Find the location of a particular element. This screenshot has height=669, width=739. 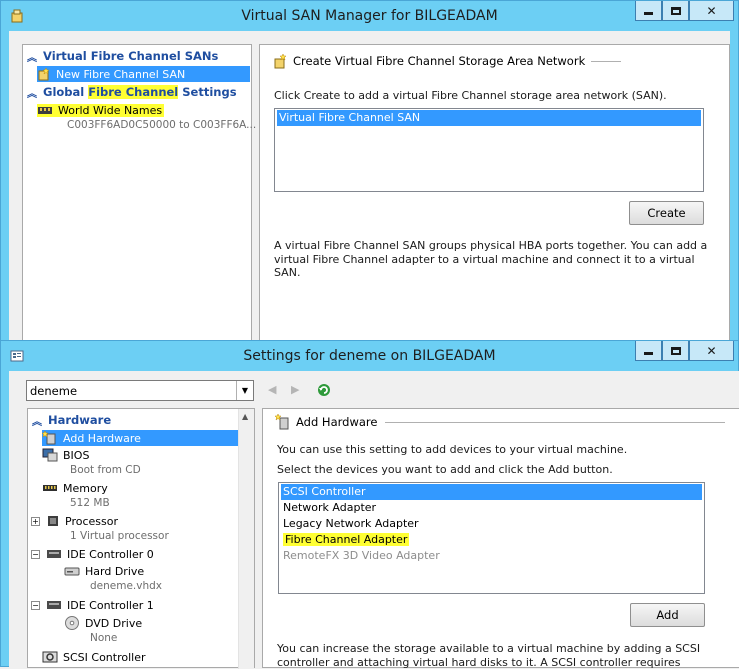

expand-icon: + is located at coordinates (35, 521).